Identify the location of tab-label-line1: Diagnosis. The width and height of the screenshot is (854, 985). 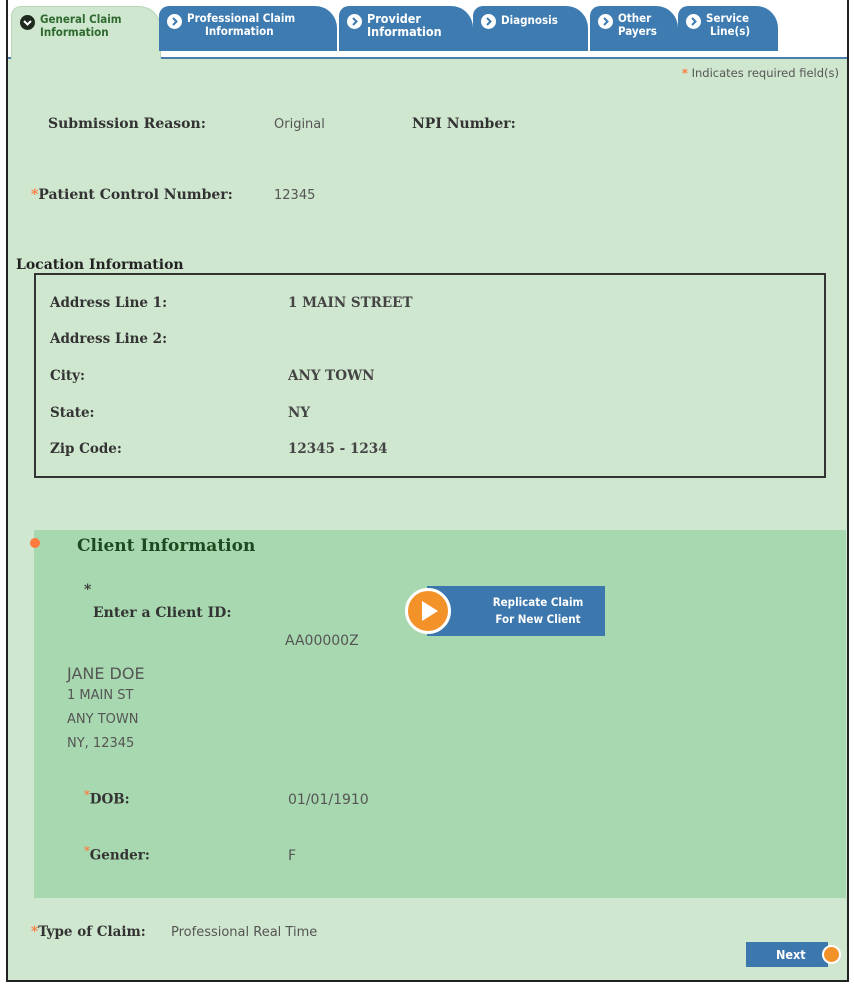
(529, 20).